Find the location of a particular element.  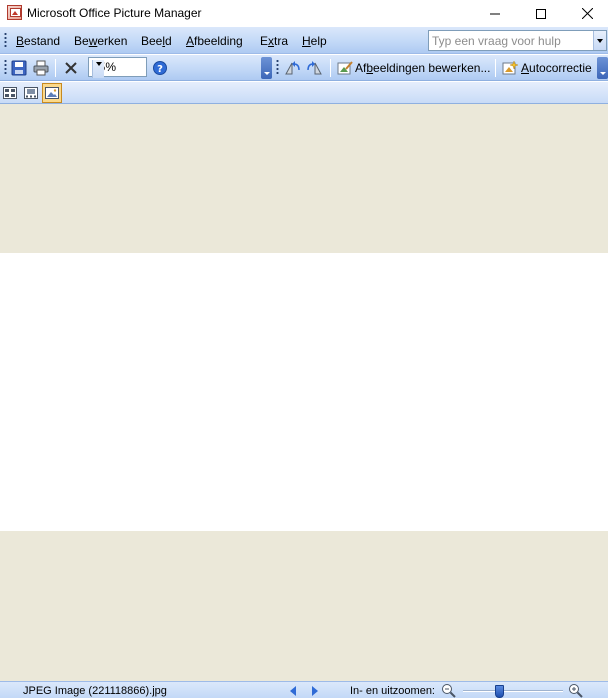

zoom-in-icon is located at coordinates (576, 690).